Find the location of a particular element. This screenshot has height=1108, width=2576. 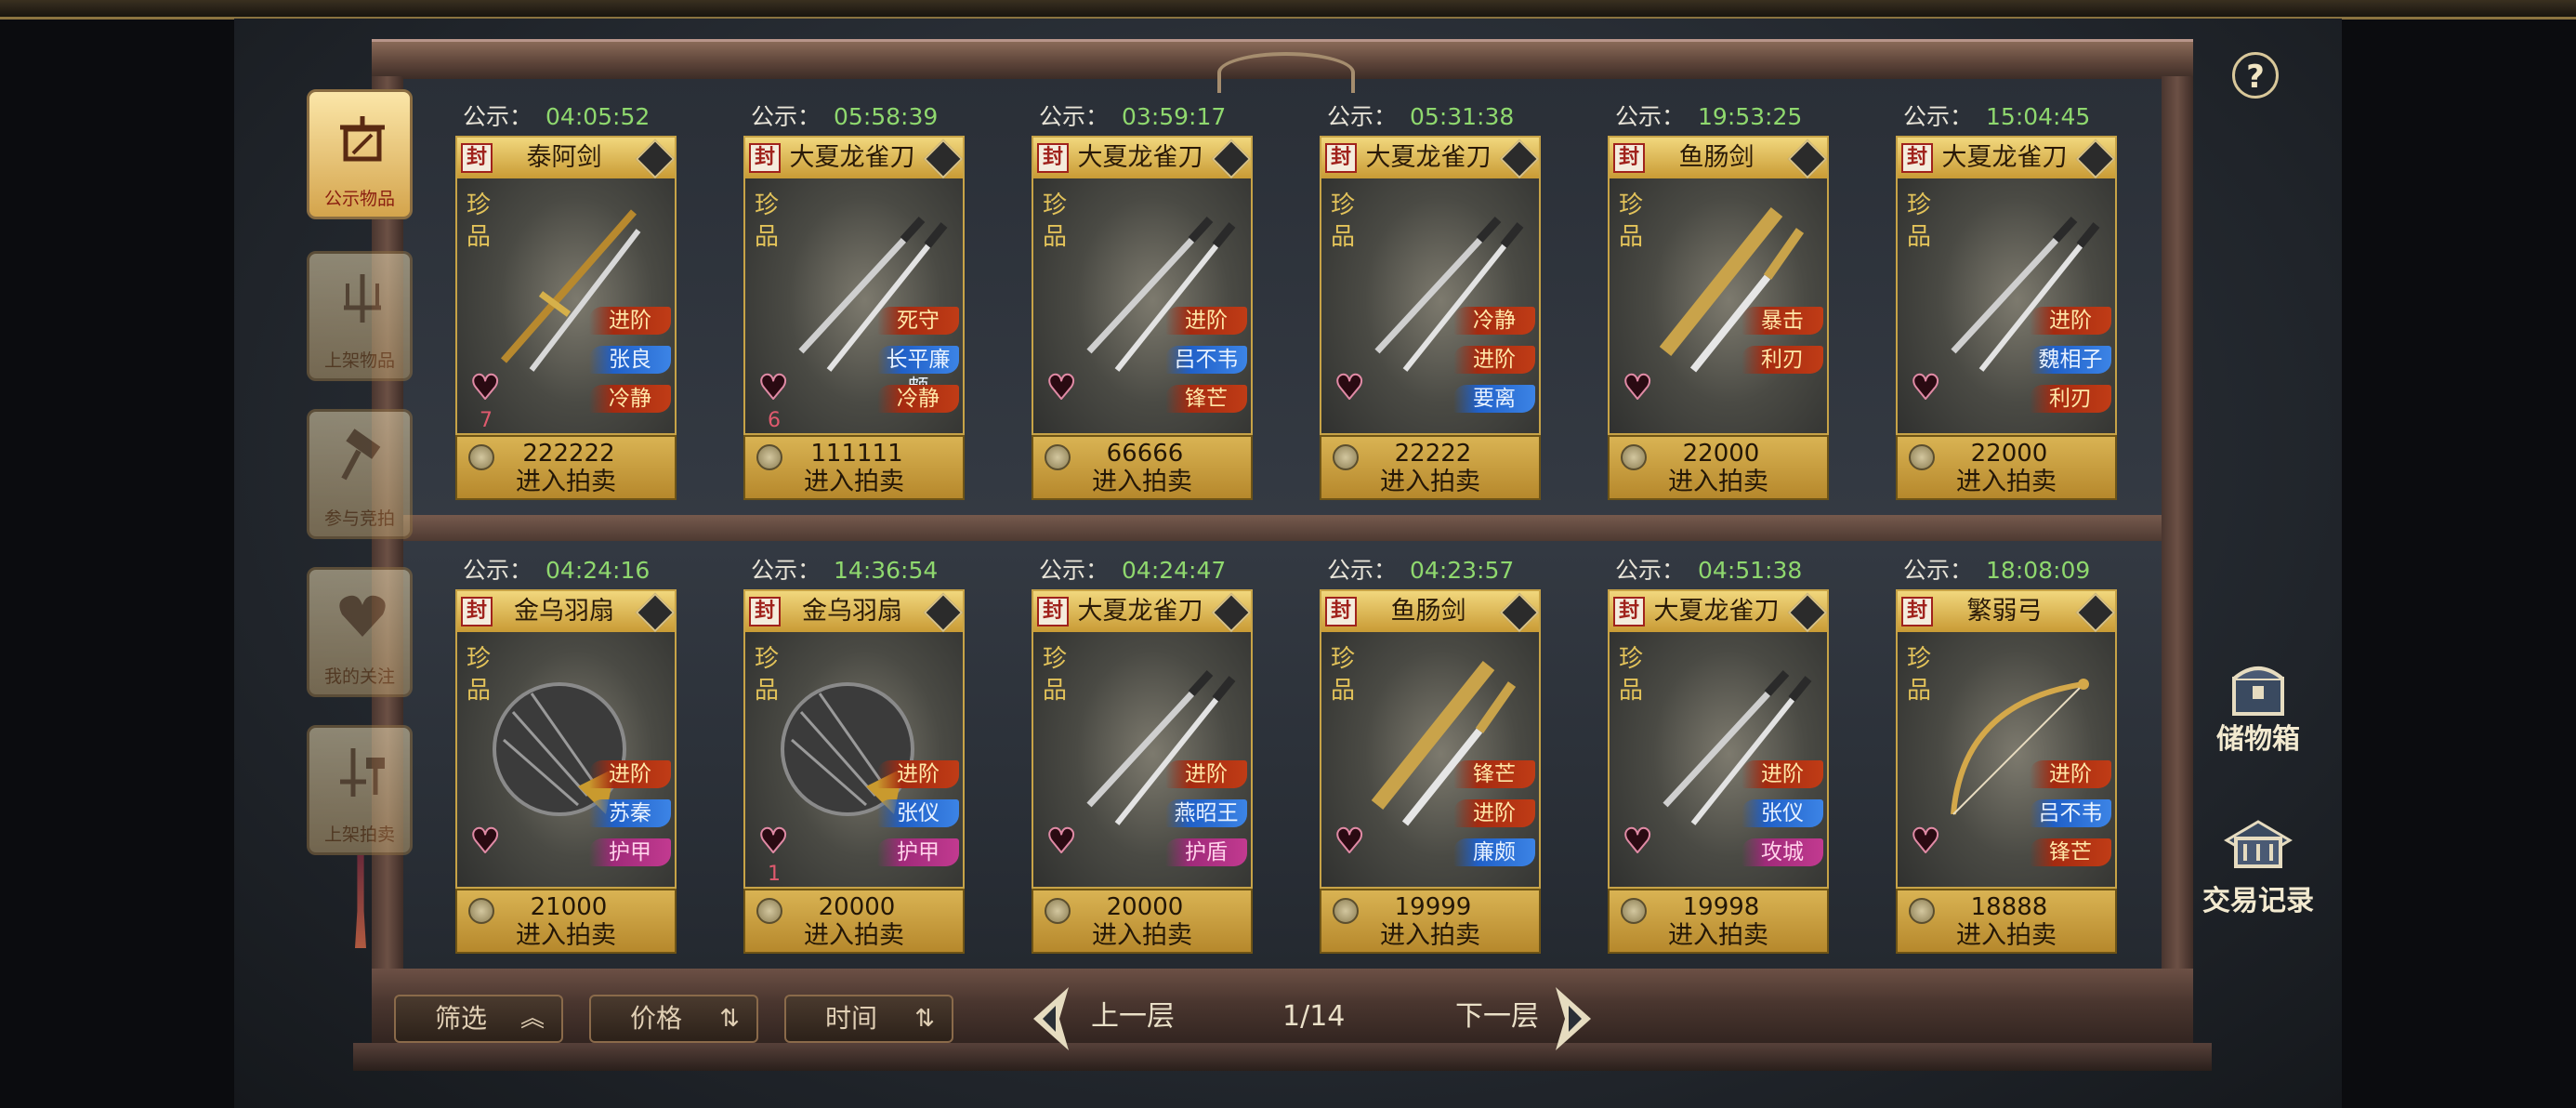

seal-badge: 封 is located at coordinates (1917, 612).